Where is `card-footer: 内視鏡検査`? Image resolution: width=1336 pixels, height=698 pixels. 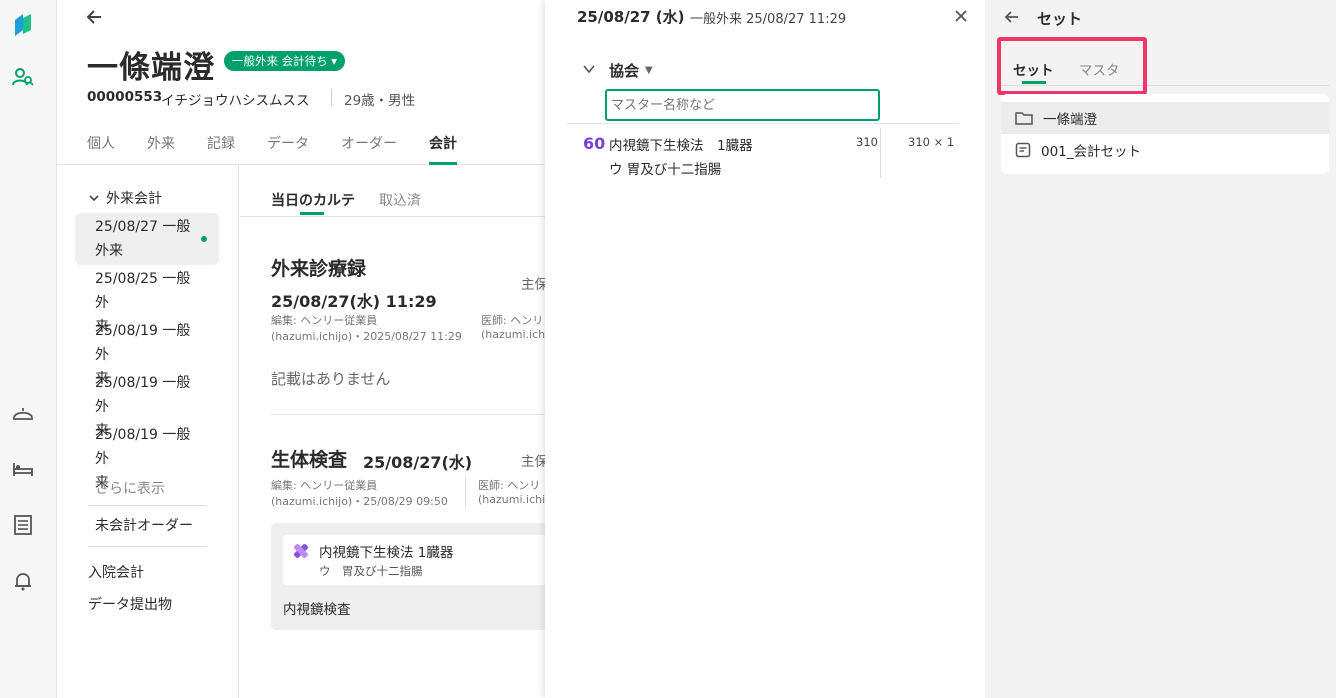
card-footer: 内視鏡検査 is located at coordinates (317, 610).